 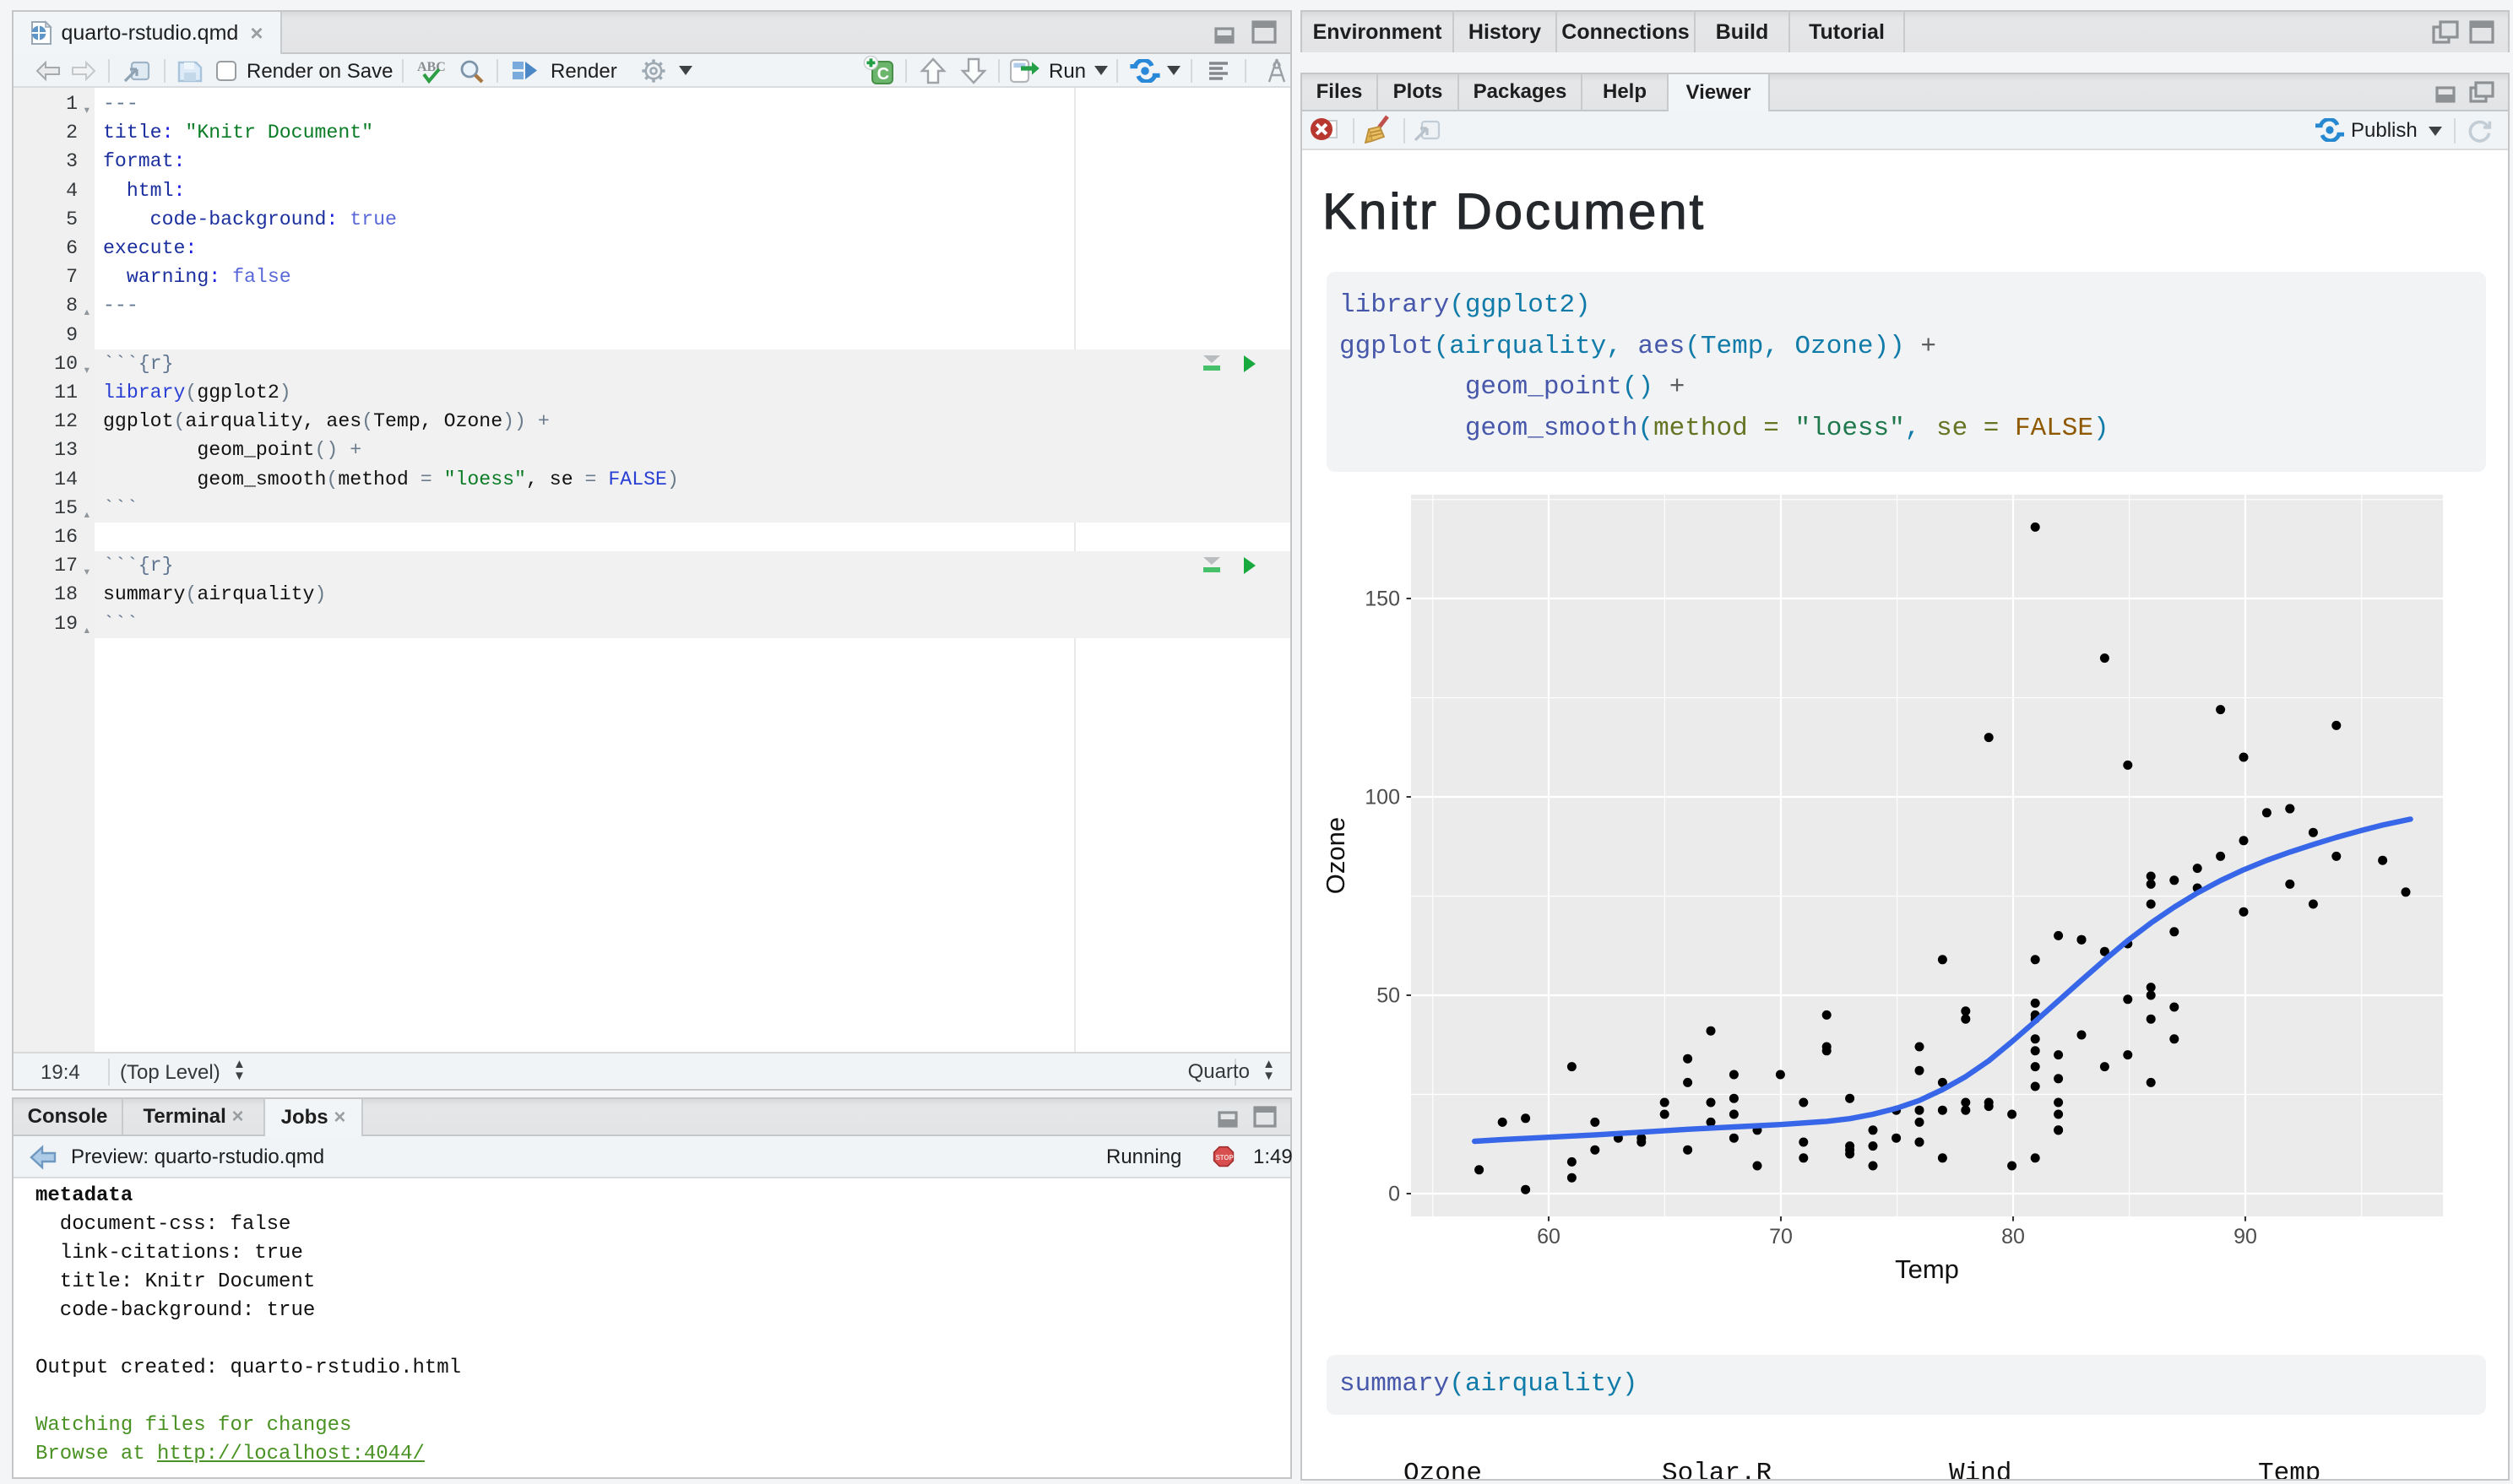 What do you see at coordinates (1394, 1194) in the screenshot?
I see `svg-text: 0` at bounding box center [1394, 1194].